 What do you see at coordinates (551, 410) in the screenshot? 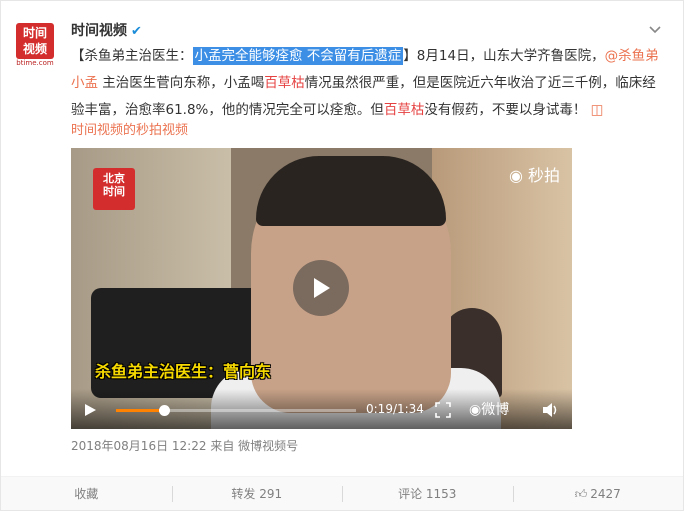
I see `volume-icon` at bounding box center [551, 410].